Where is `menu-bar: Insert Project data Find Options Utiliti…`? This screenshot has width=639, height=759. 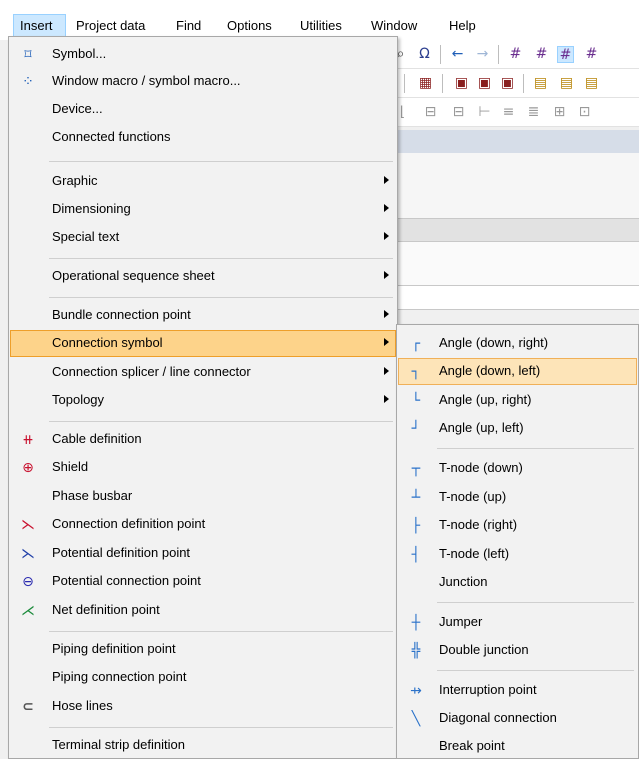
menu-bar: Insert Project data Find Options Utiliti… is located at coordinates (319, 20).